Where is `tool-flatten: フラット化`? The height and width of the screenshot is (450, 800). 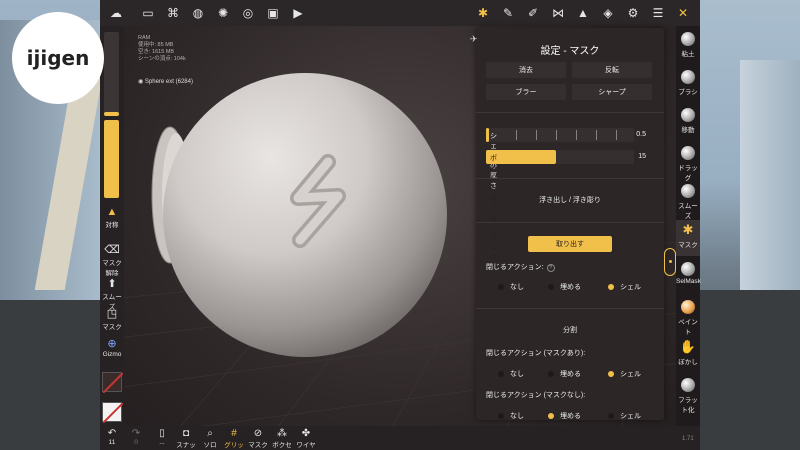 tool-flatten: フラット化 is located at coordinates (688, 396).